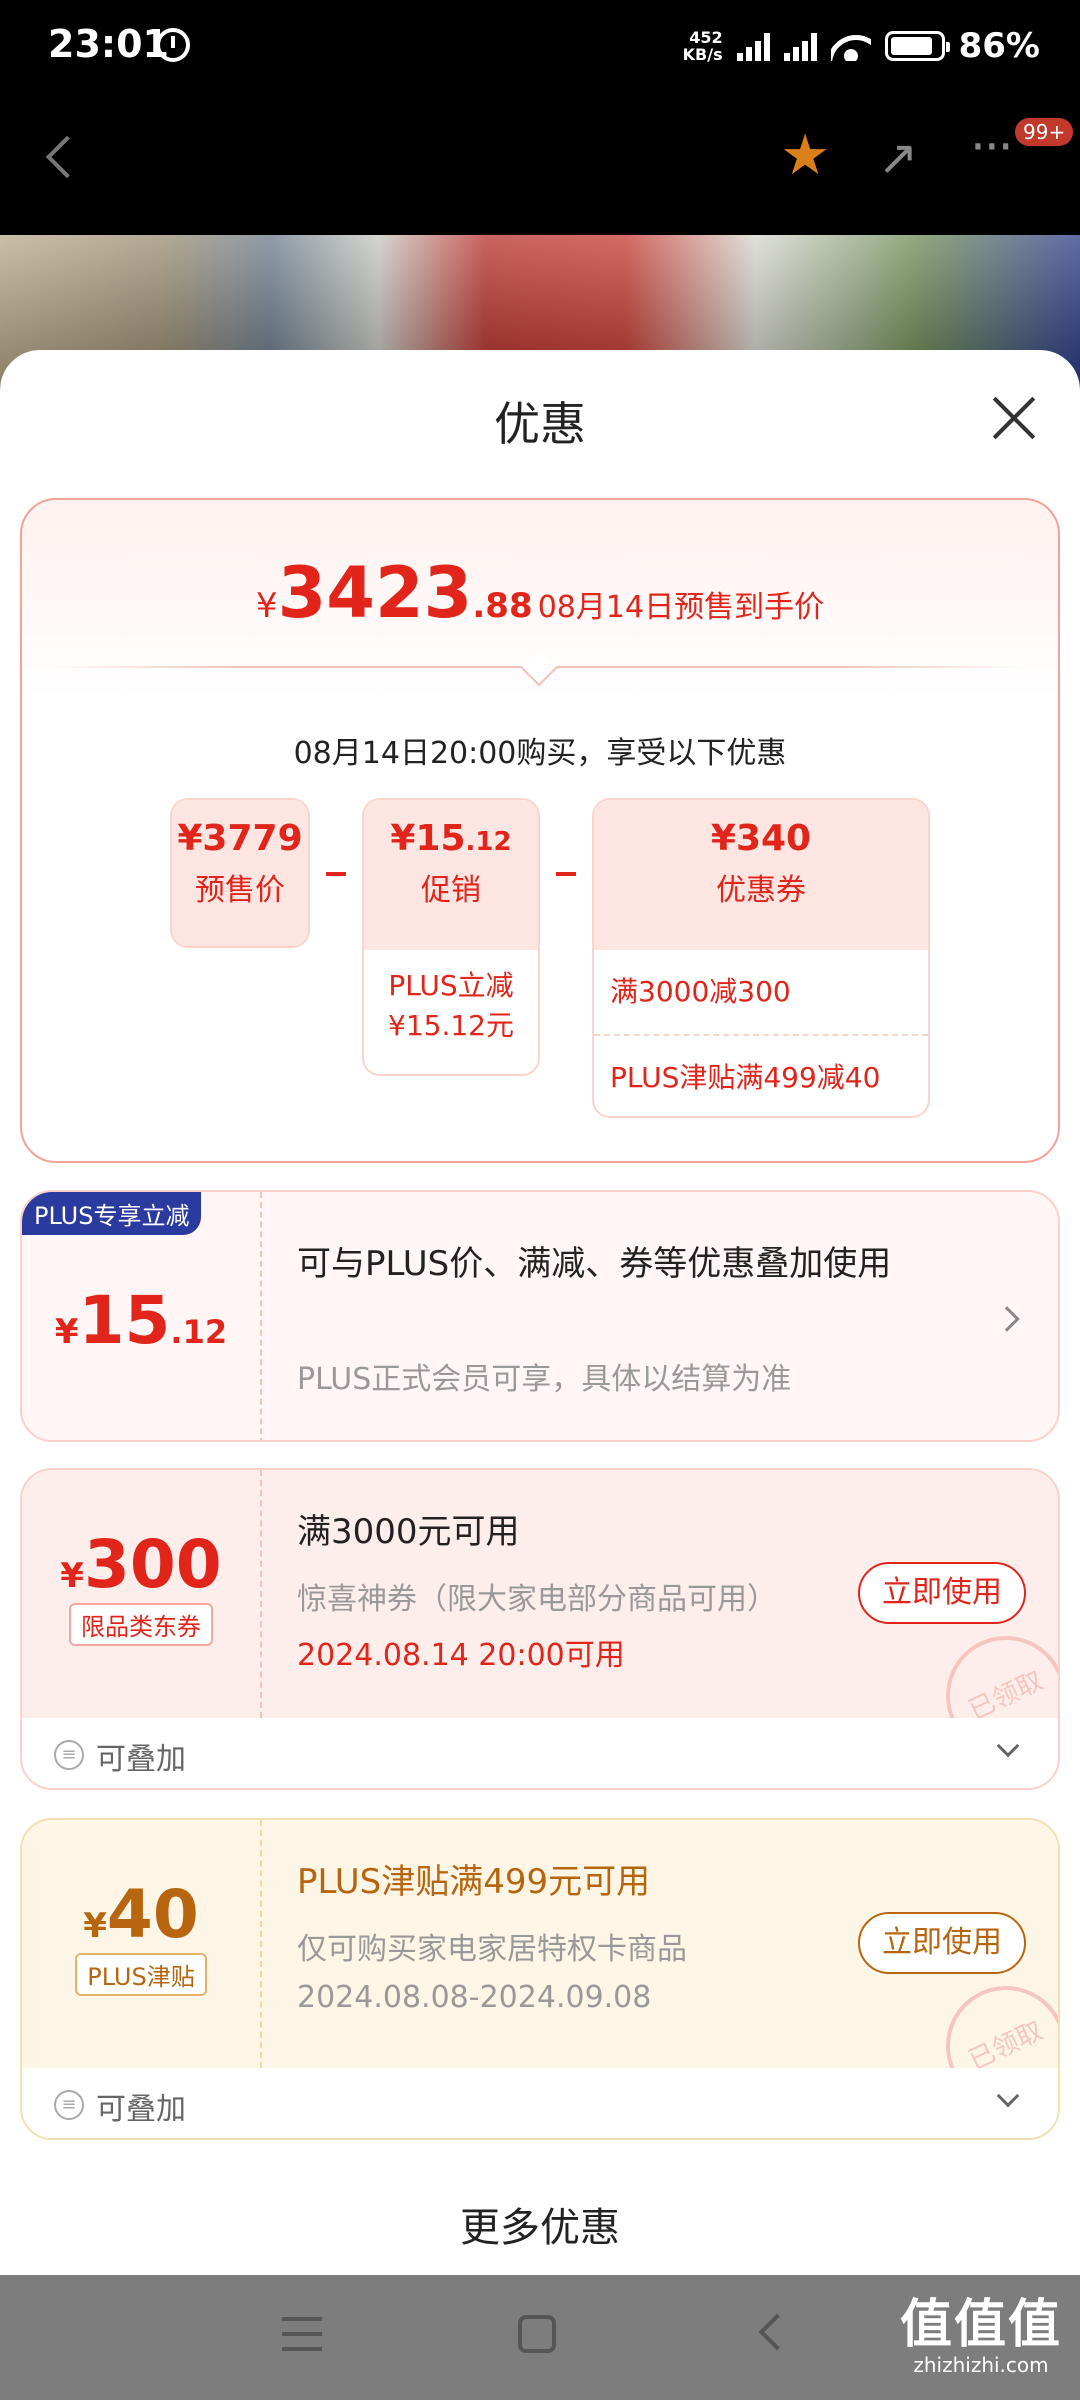 The height and width of the screenshot is (2400, 1080). I want to click on network-speed-value: 452, so click(706, 37).